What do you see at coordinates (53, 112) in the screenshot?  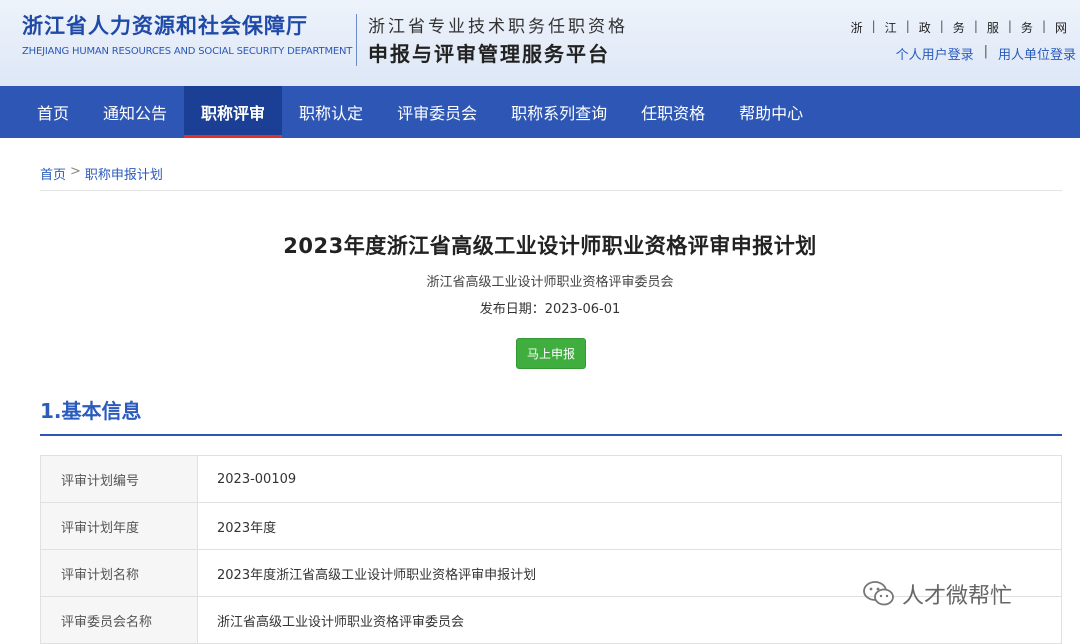 I see `nav-item-home: 首页` at bounding box center [53, 112].